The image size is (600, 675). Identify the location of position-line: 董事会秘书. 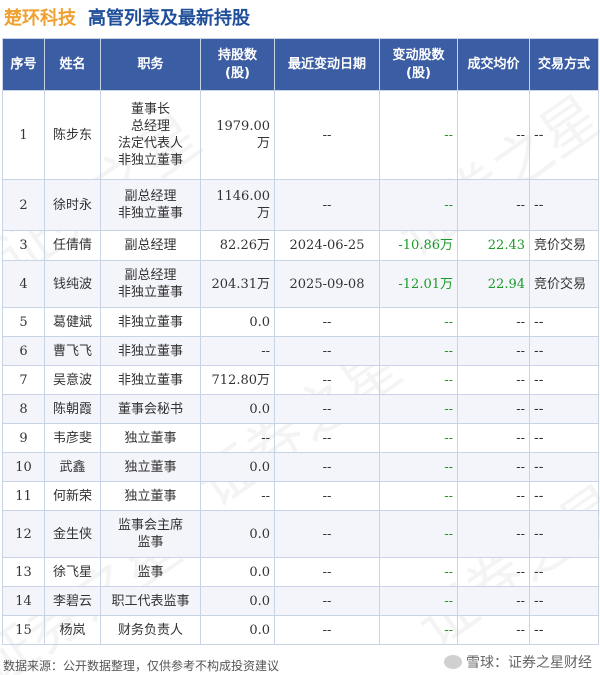
(150, 409).